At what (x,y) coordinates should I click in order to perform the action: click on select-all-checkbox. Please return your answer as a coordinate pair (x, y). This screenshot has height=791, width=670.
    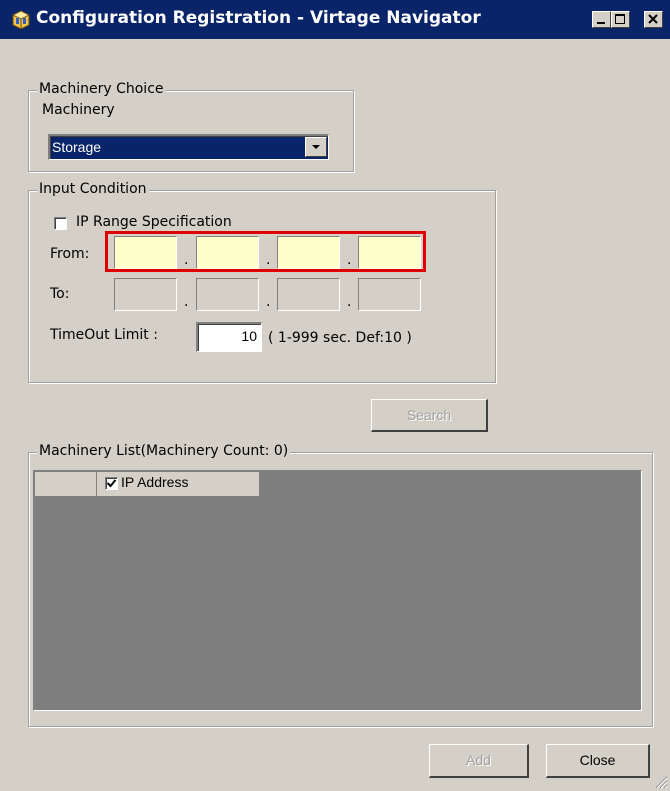
    Looking at the image, I should click on (111, 483).